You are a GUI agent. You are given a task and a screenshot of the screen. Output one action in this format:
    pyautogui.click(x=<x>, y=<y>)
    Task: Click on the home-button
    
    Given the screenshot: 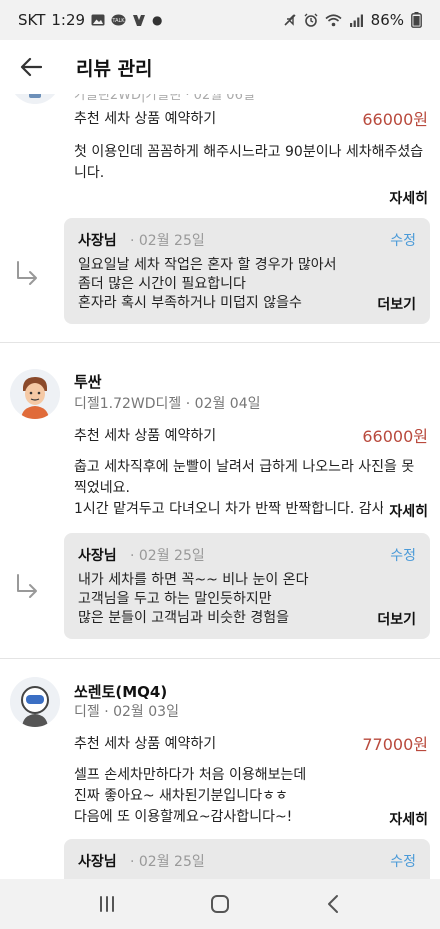 What is the action you would take?
    pyautogui.click(x=220, y=904)
    